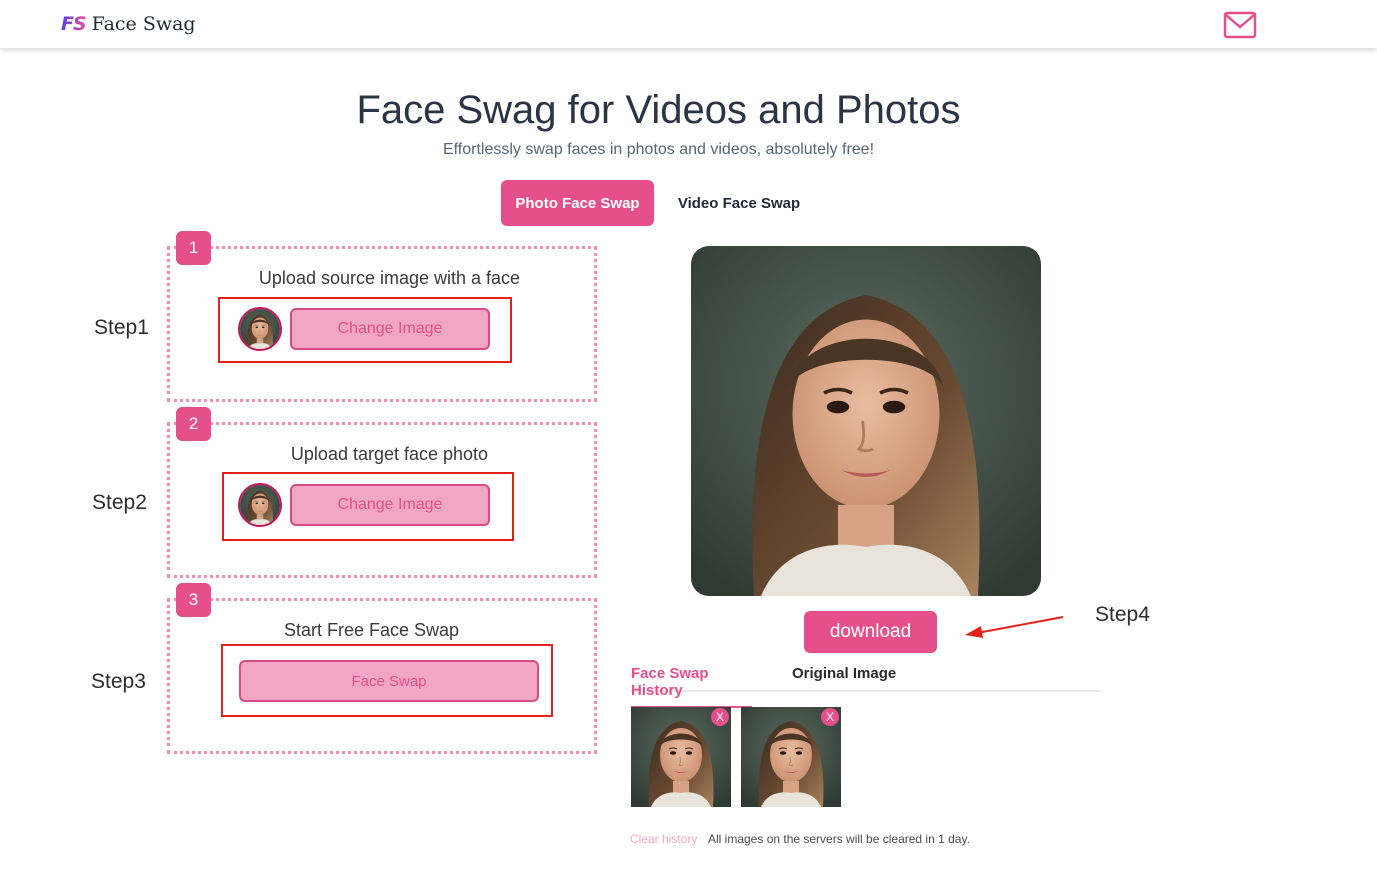 The image size is (1377, 880). I want to click on source-face-avatar, so click(260, 329).